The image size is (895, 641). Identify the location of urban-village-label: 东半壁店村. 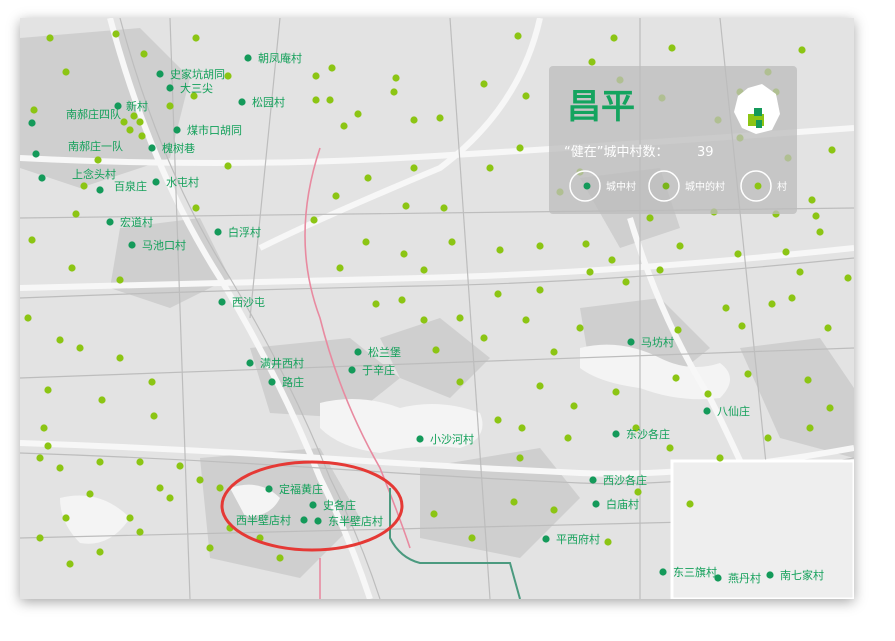
(355, 521).